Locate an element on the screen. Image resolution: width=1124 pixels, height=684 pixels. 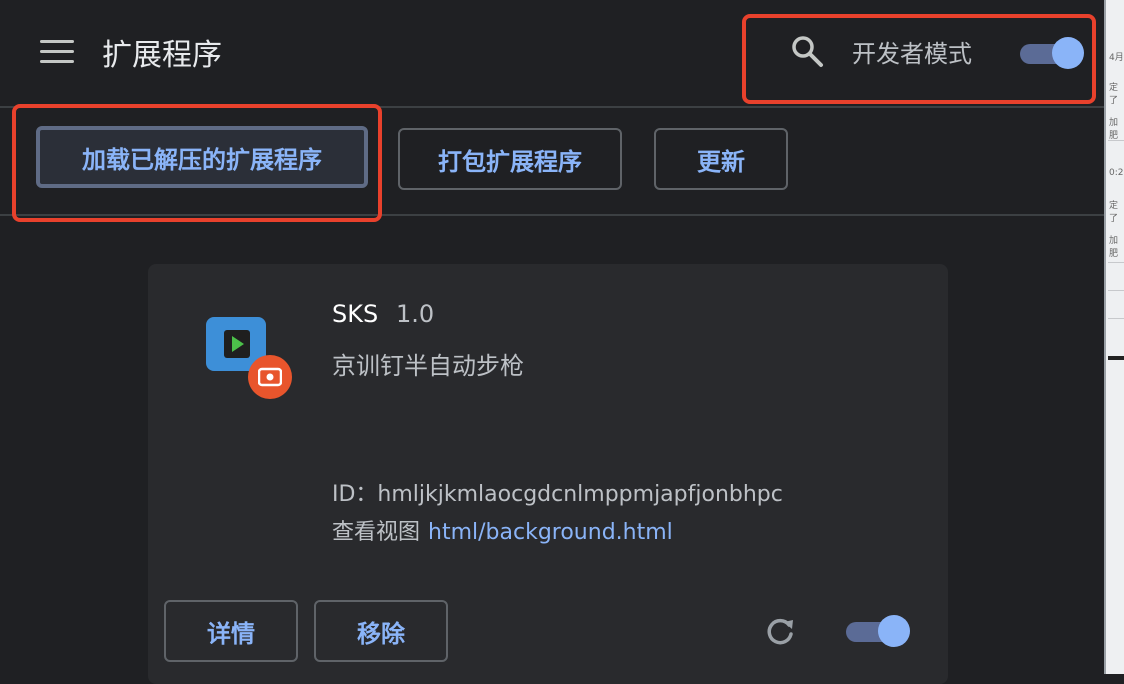
update-button: 更新 is located at coordinates (721, 159).